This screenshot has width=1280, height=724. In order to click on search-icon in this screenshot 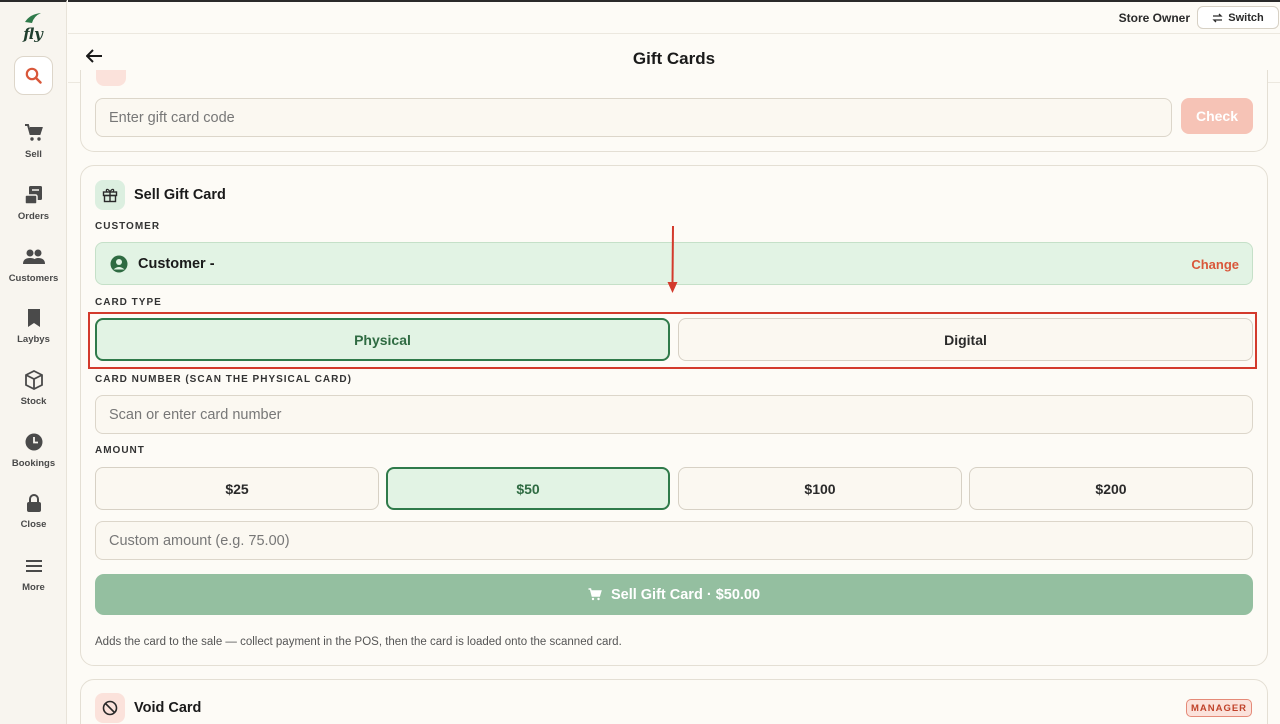, I will do `click(33, 75)`.